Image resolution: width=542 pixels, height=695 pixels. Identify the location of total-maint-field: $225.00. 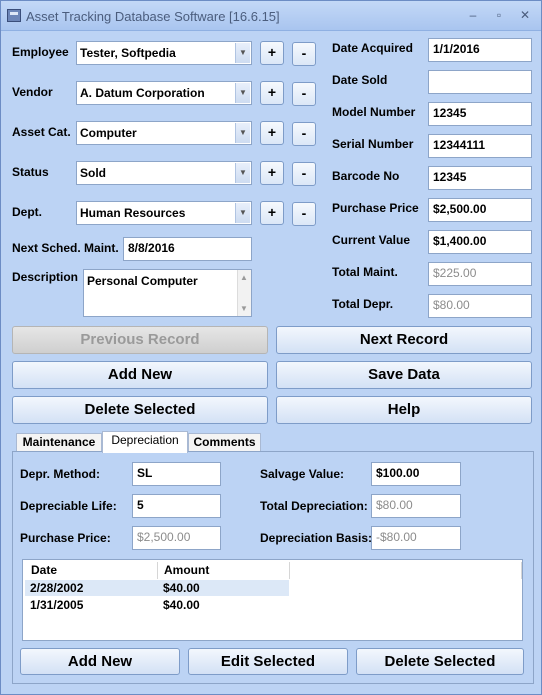
(480, 274).